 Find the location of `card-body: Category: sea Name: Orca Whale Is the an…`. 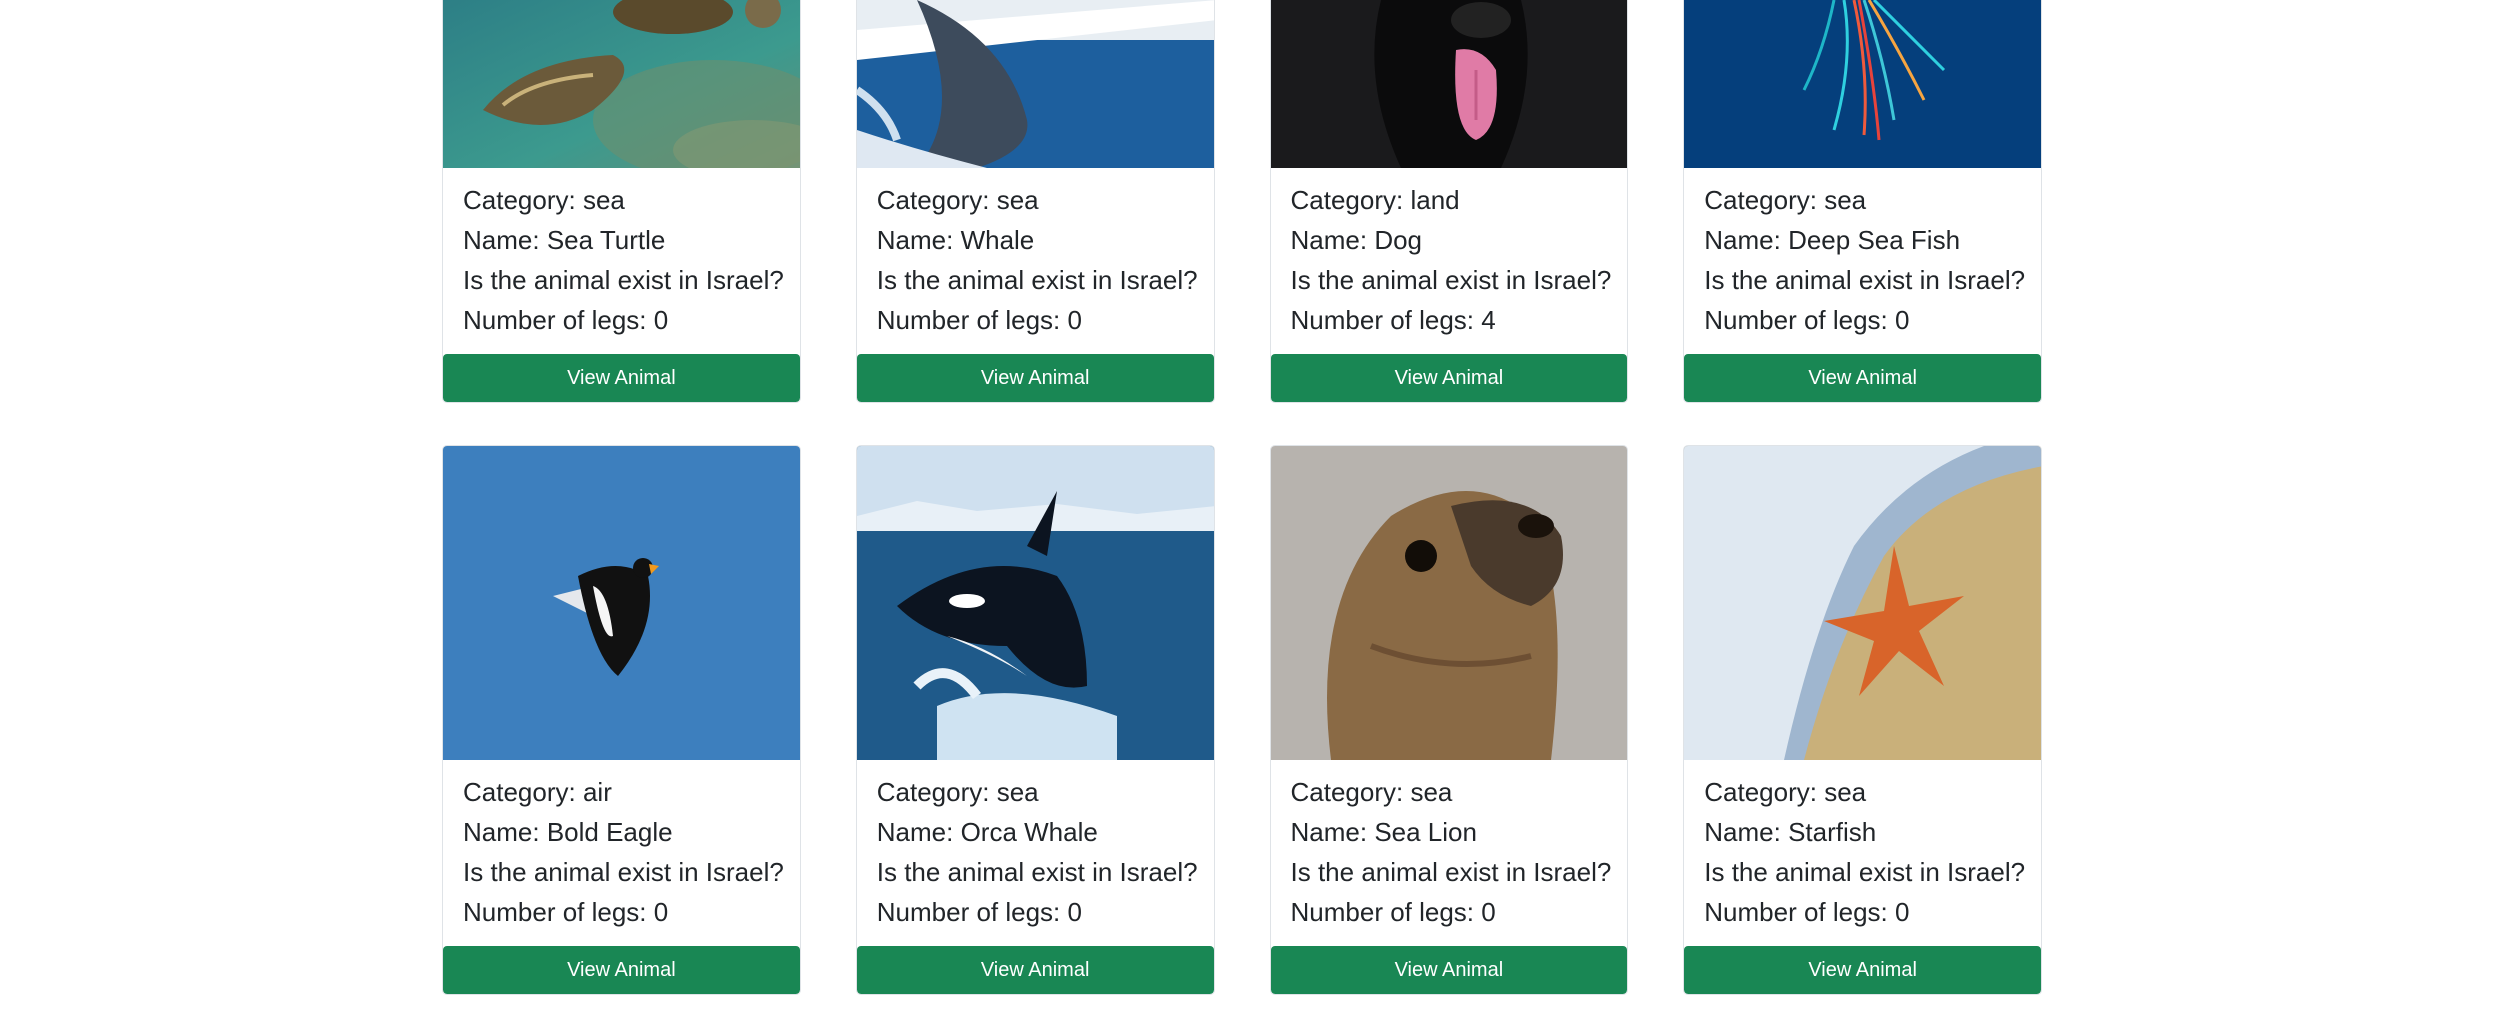

card-body: Category: sea Name: Orca Whale Is the an… is located at coordinates (1035, 849).